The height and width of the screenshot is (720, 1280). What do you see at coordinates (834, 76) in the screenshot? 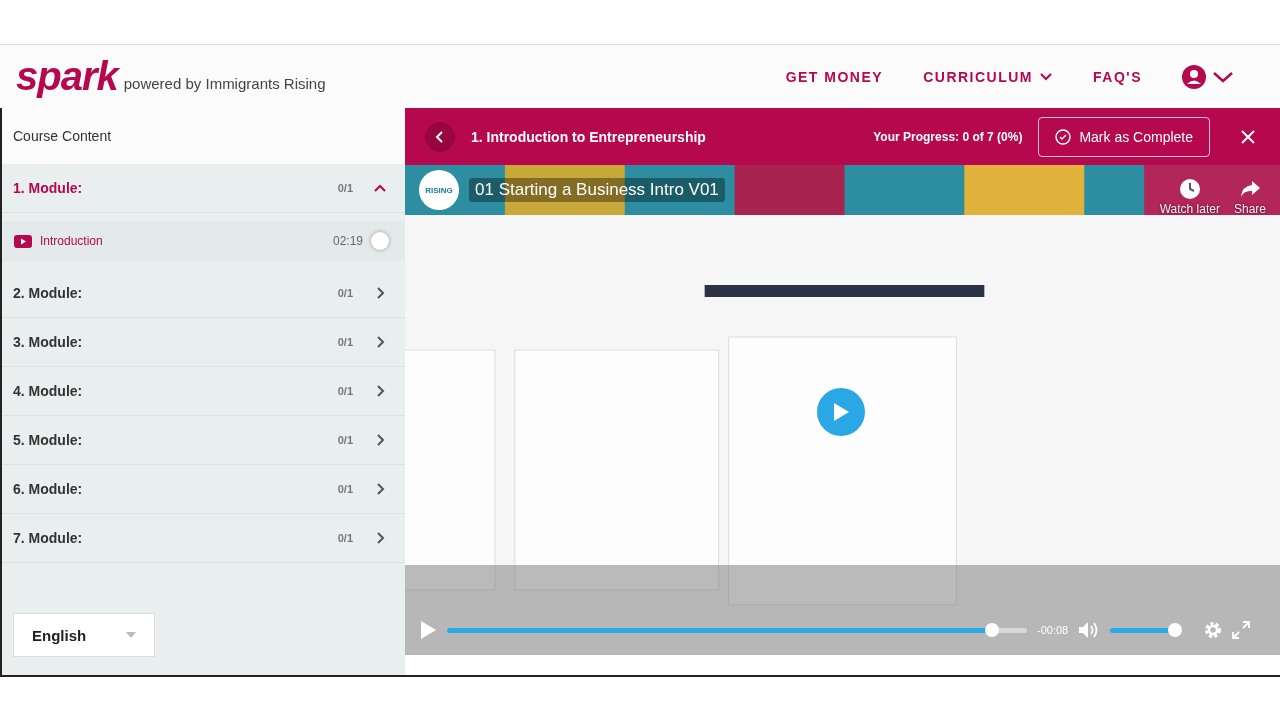
I see `nav-link: GET MONEY` at bounding box center [834, 76].